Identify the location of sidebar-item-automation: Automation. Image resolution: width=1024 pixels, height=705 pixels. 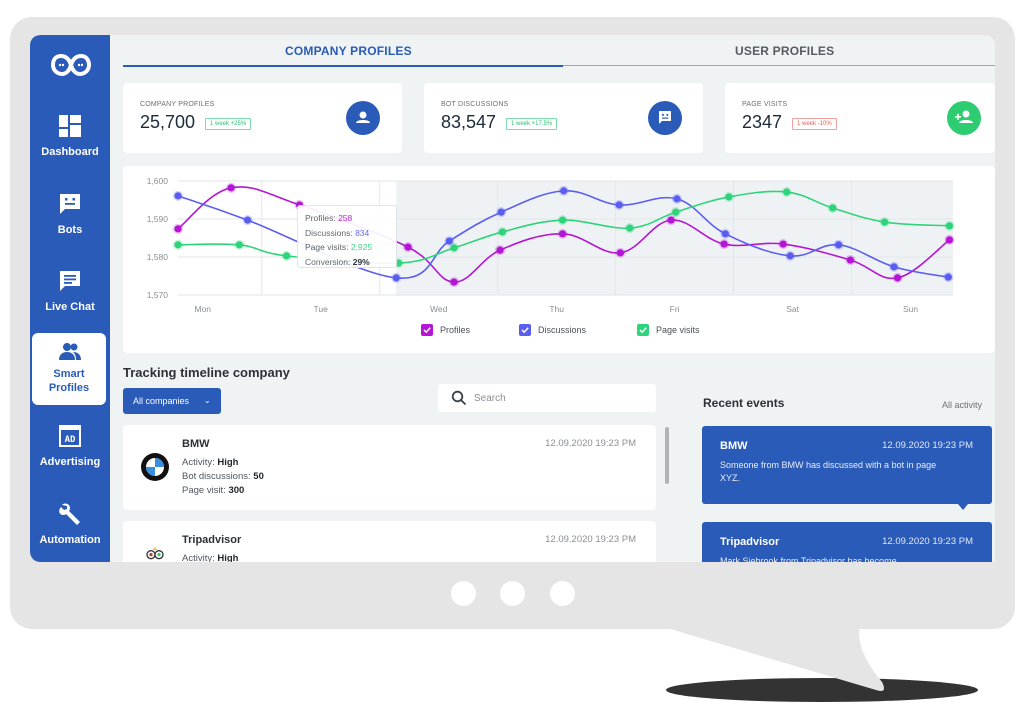
(70, 528).